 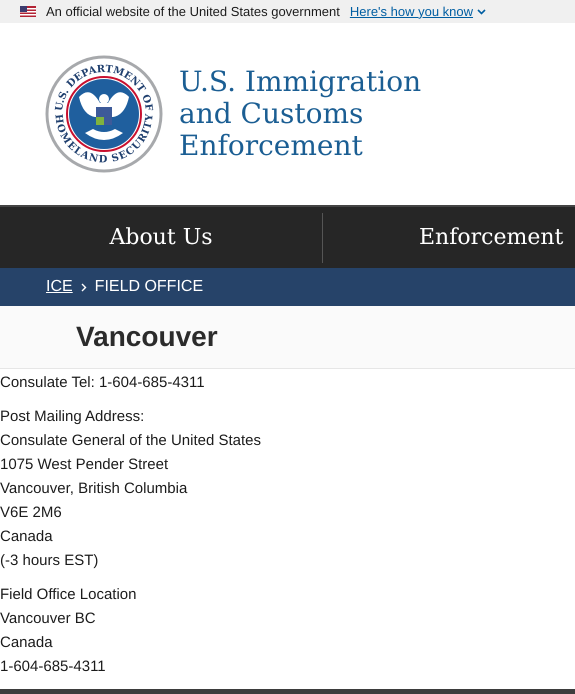 I want to click on chevron-down-icon, so click(x=481, y=11).